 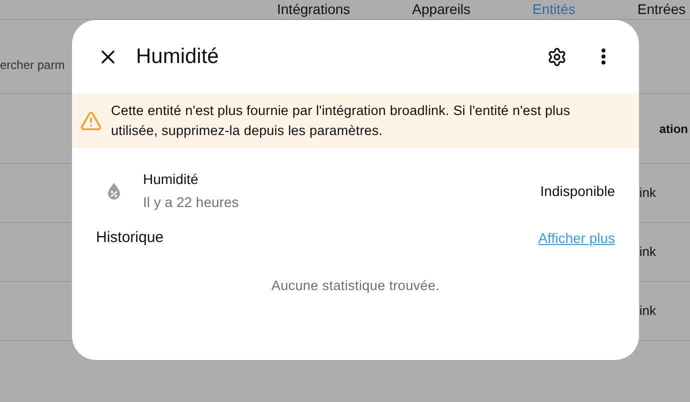 What do you see at coordinates (577, 191) in the screenshot?
I see `entity-state: Indisponible` at bounding box center [577, 191].